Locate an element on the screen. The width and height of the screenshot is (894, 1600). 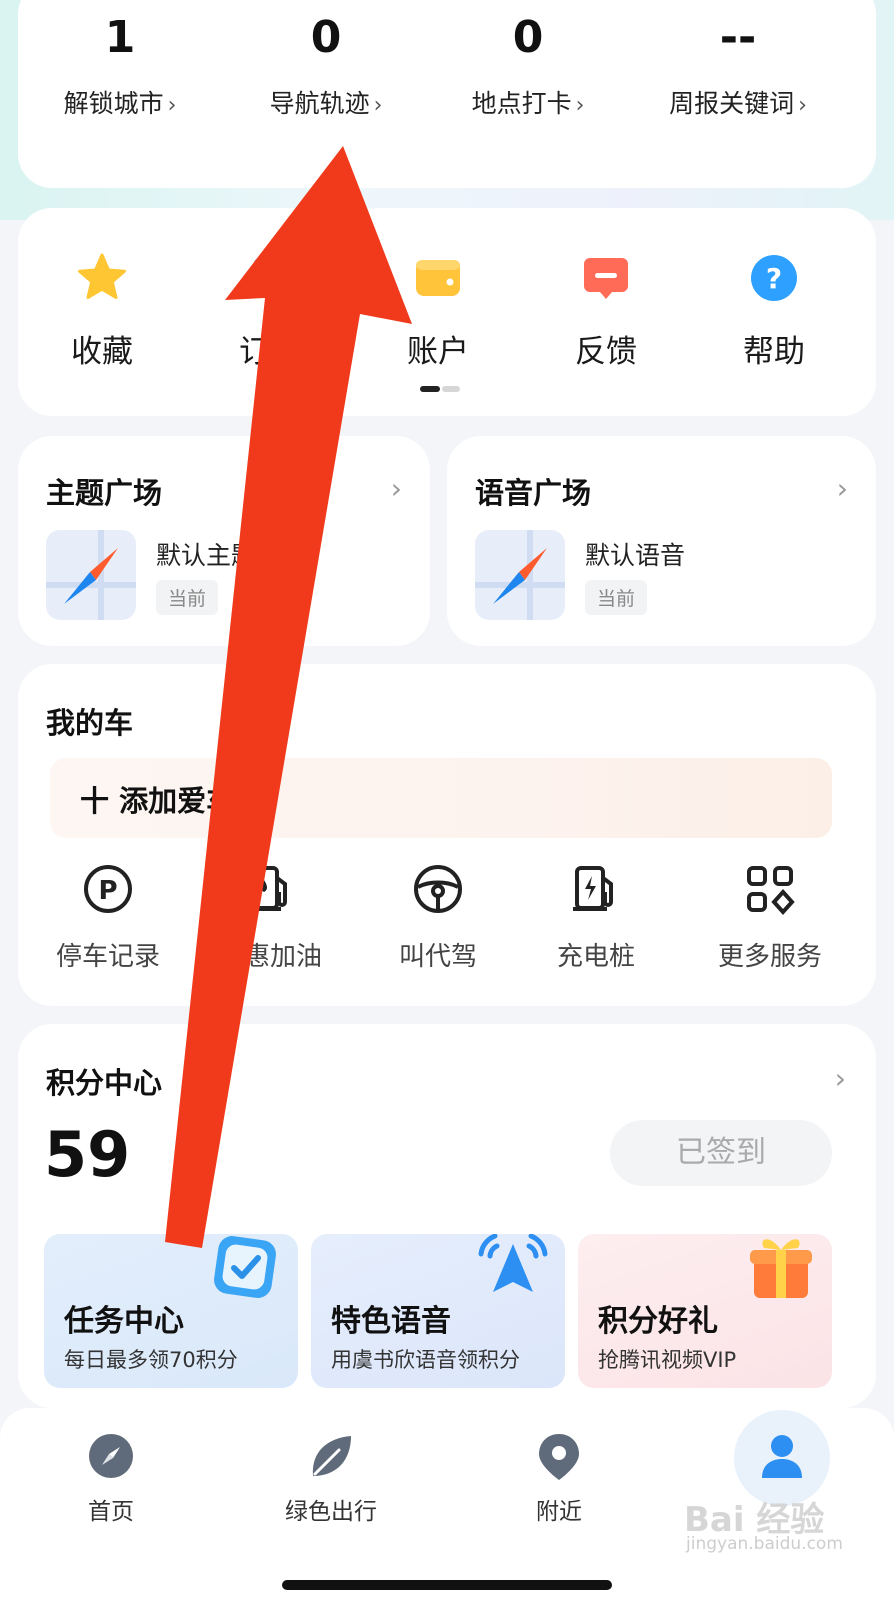
quick-action-favorites: 收藏 is located at coordinates (102, 311).